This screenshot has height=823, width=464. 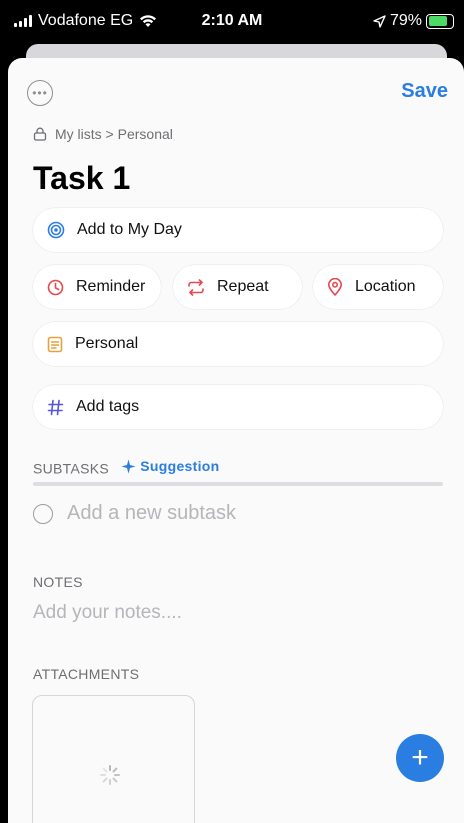 I want to click on tags-label: Add tags, so click(x=108, y=406).